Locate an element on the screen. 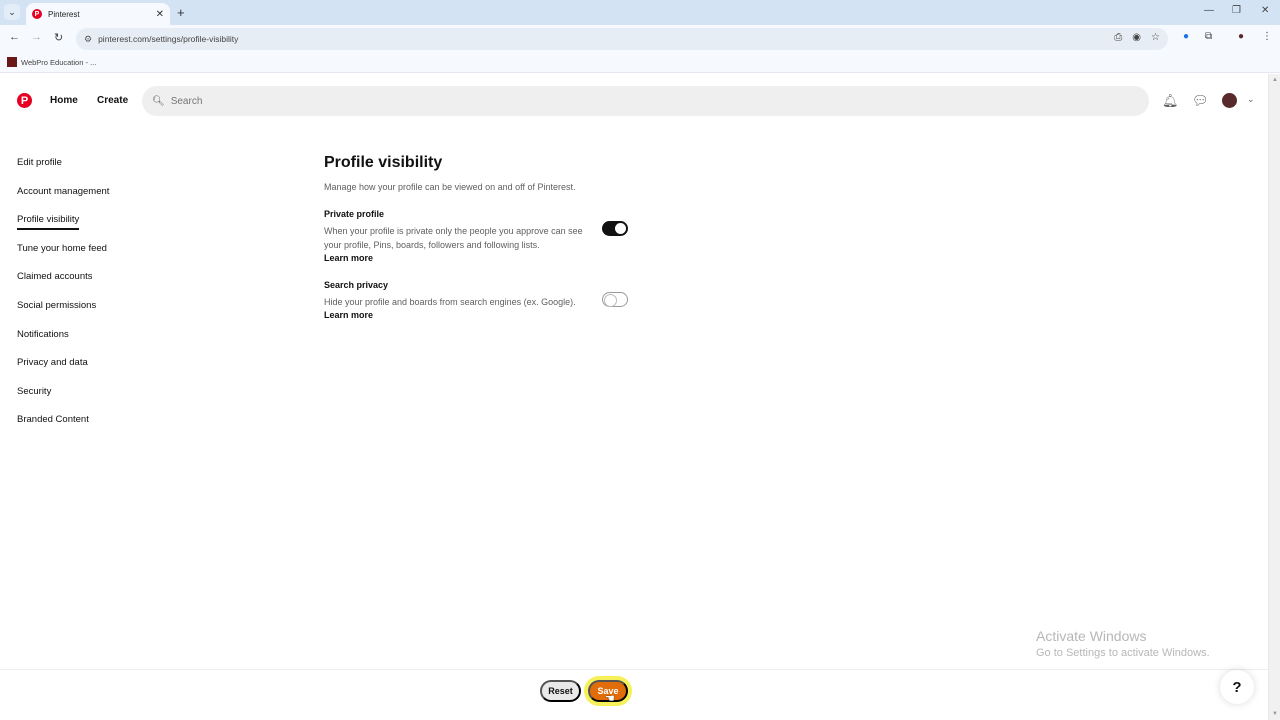 This screenshot has width=1280, height=720. hand-cursor-icon: ☚ is located at coordinates (610, 699).